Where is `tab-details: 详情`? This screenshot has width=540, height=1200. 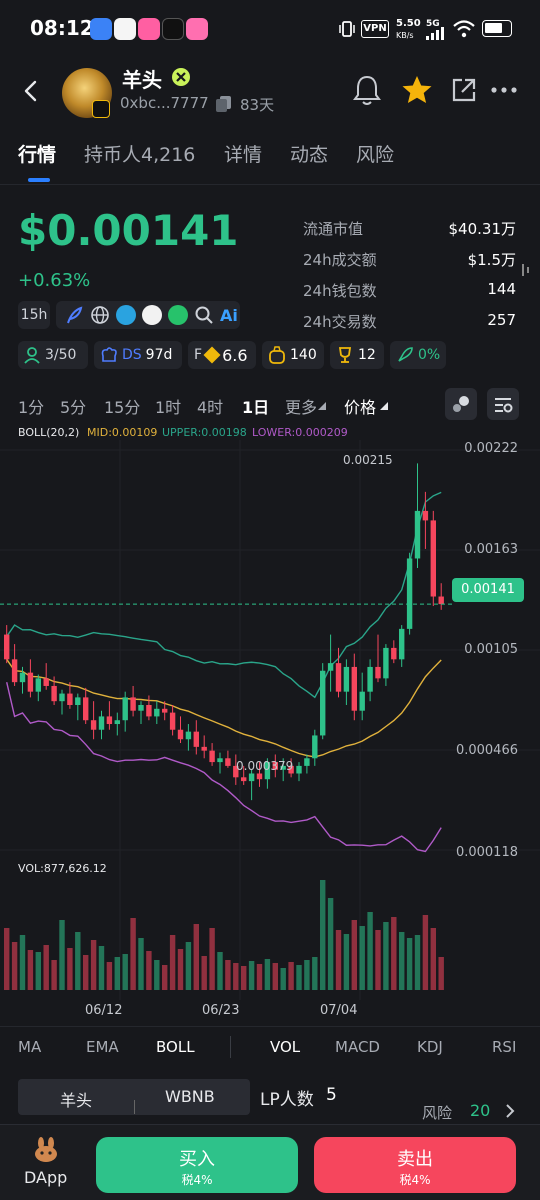 tab-details: 详情 is located at coordinates (243, 153).